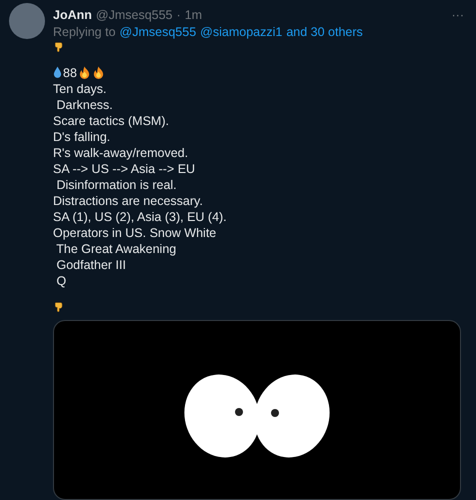 The height and width of the screenshot is (500, 476). Describe the element at coordinates (134, 232) in the screenshot. I see `tweet-text: Operators in US. Snow White` at that location.